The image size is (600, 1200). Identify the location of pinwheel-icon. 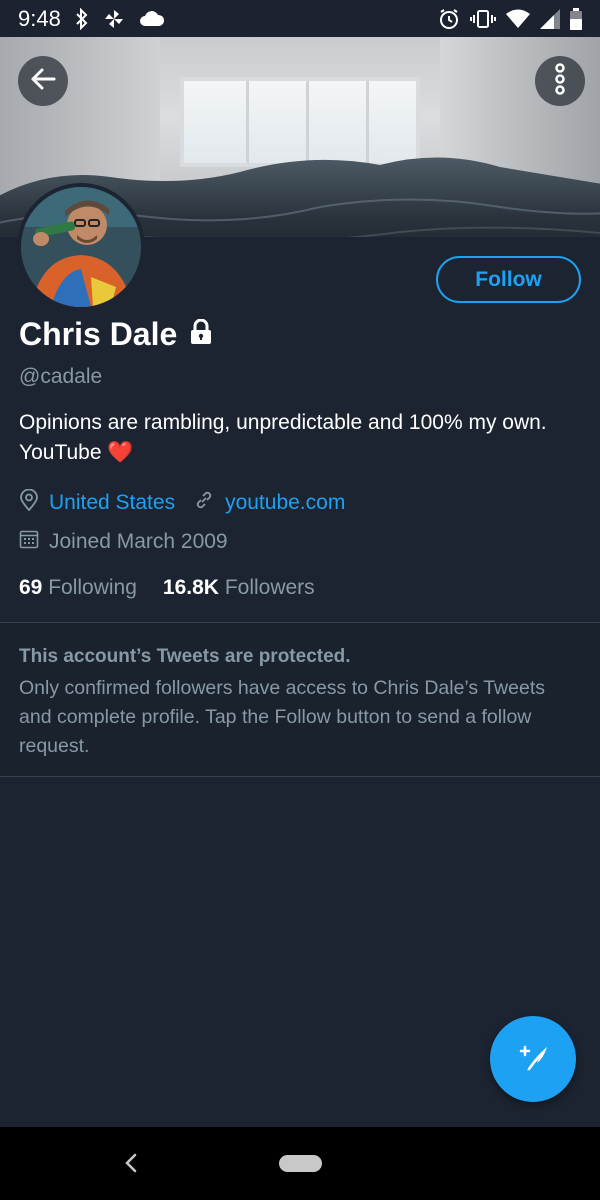
(114, 19).